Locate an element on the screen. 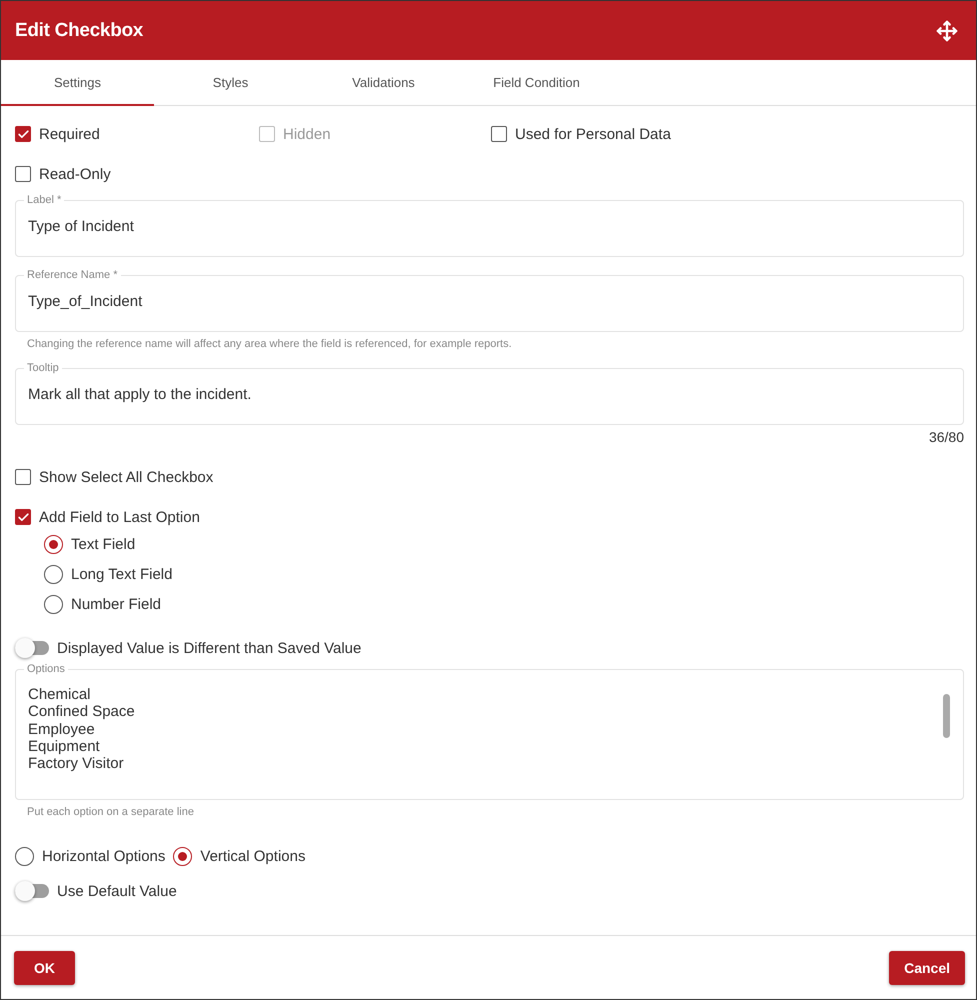 This screenshot has height=1000, width=977. field-input: Type of Incident is located at coordinates (489, 226).